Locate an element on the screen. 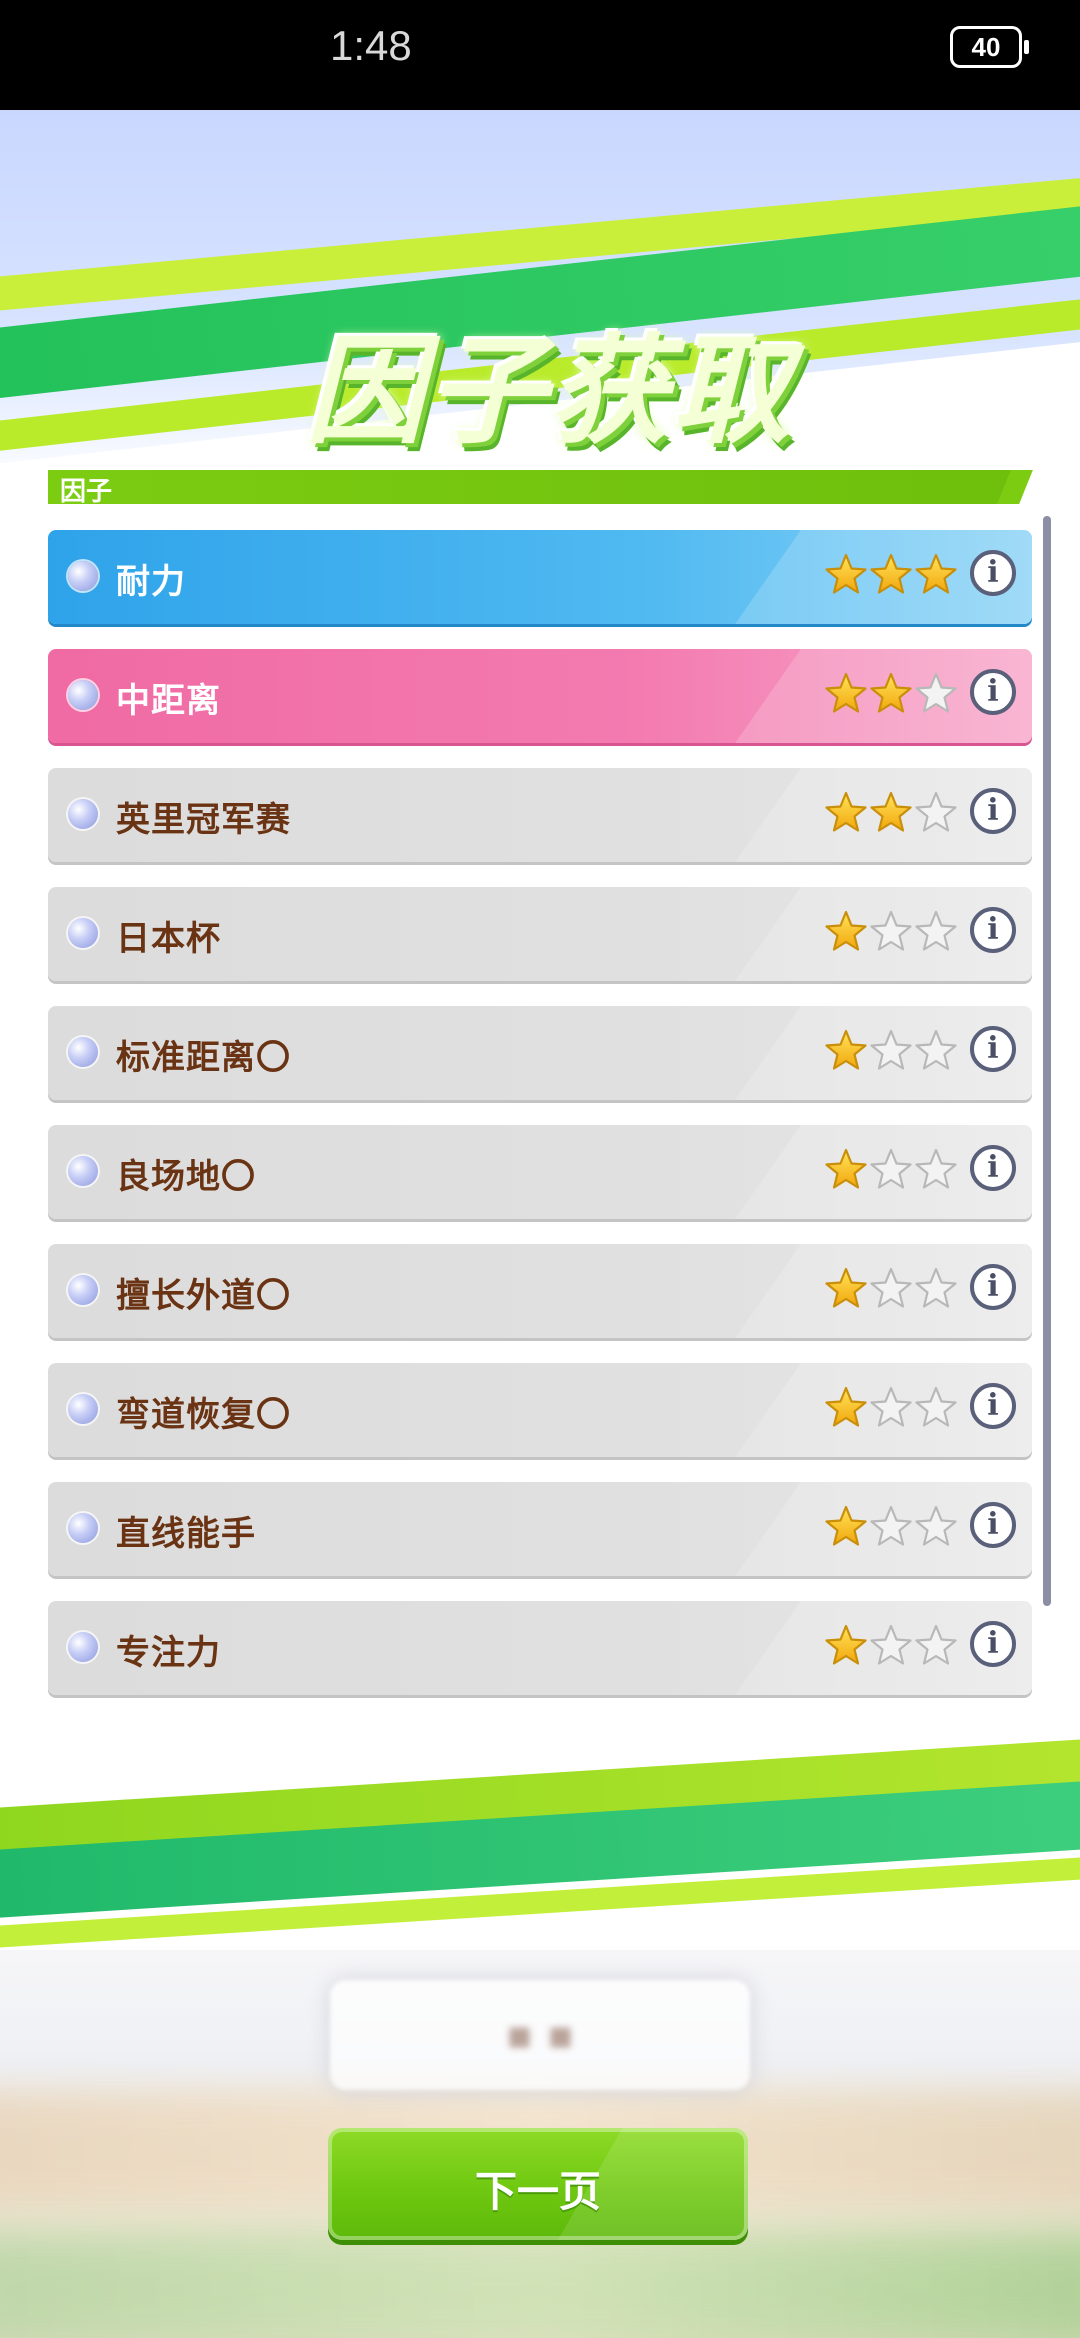  factor-name: 英里冠军赛 is located at coordinates (203, 820).